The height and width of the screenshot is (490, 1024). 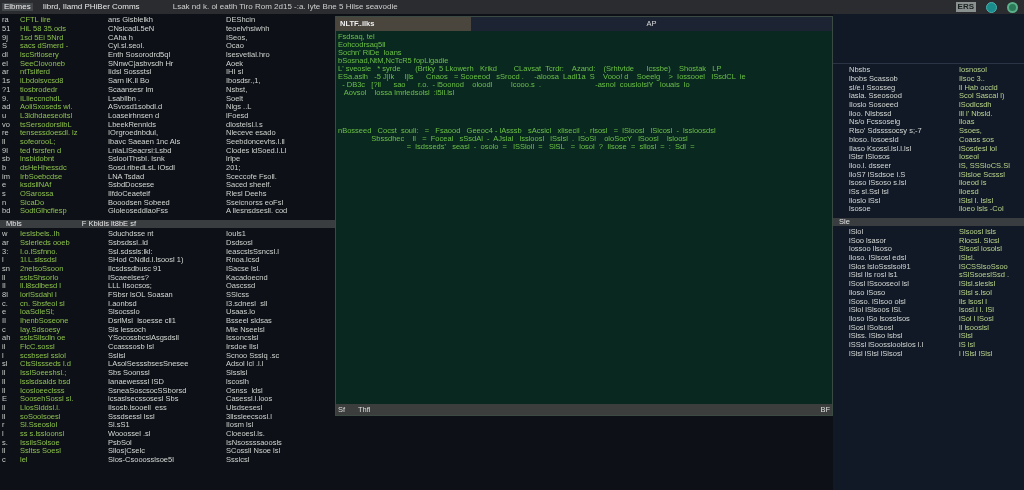 What do you see at coordinates (91, 7) in the screenshot?
I see `menu-title: Iibrd, Ilamd PHiBer Comms` at bounding box center [91, 7].